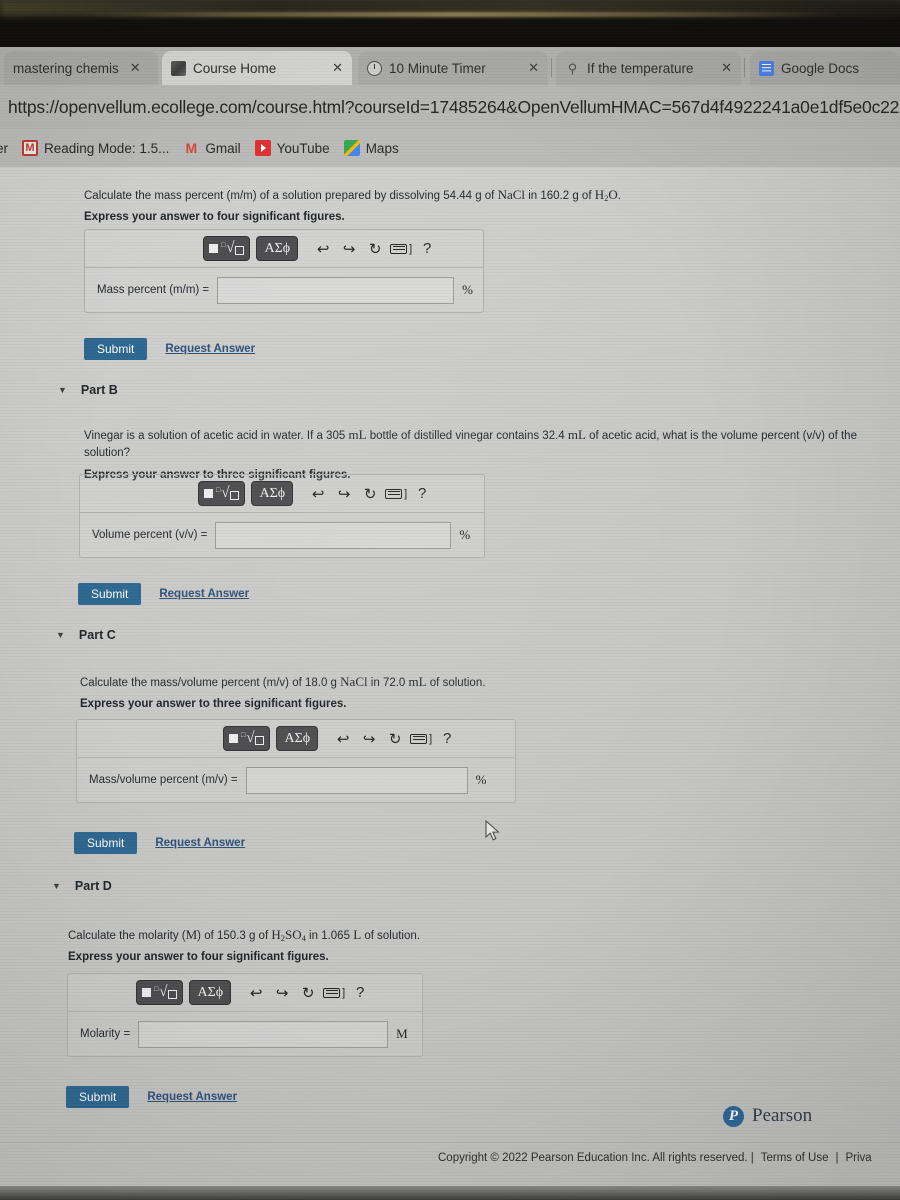 The width and height of the screenshot is (900, 1200). Describe the element at coordinates (212, 148) in the screenshot. I see `bookmark-item-gmail: M Gmail` at that location.